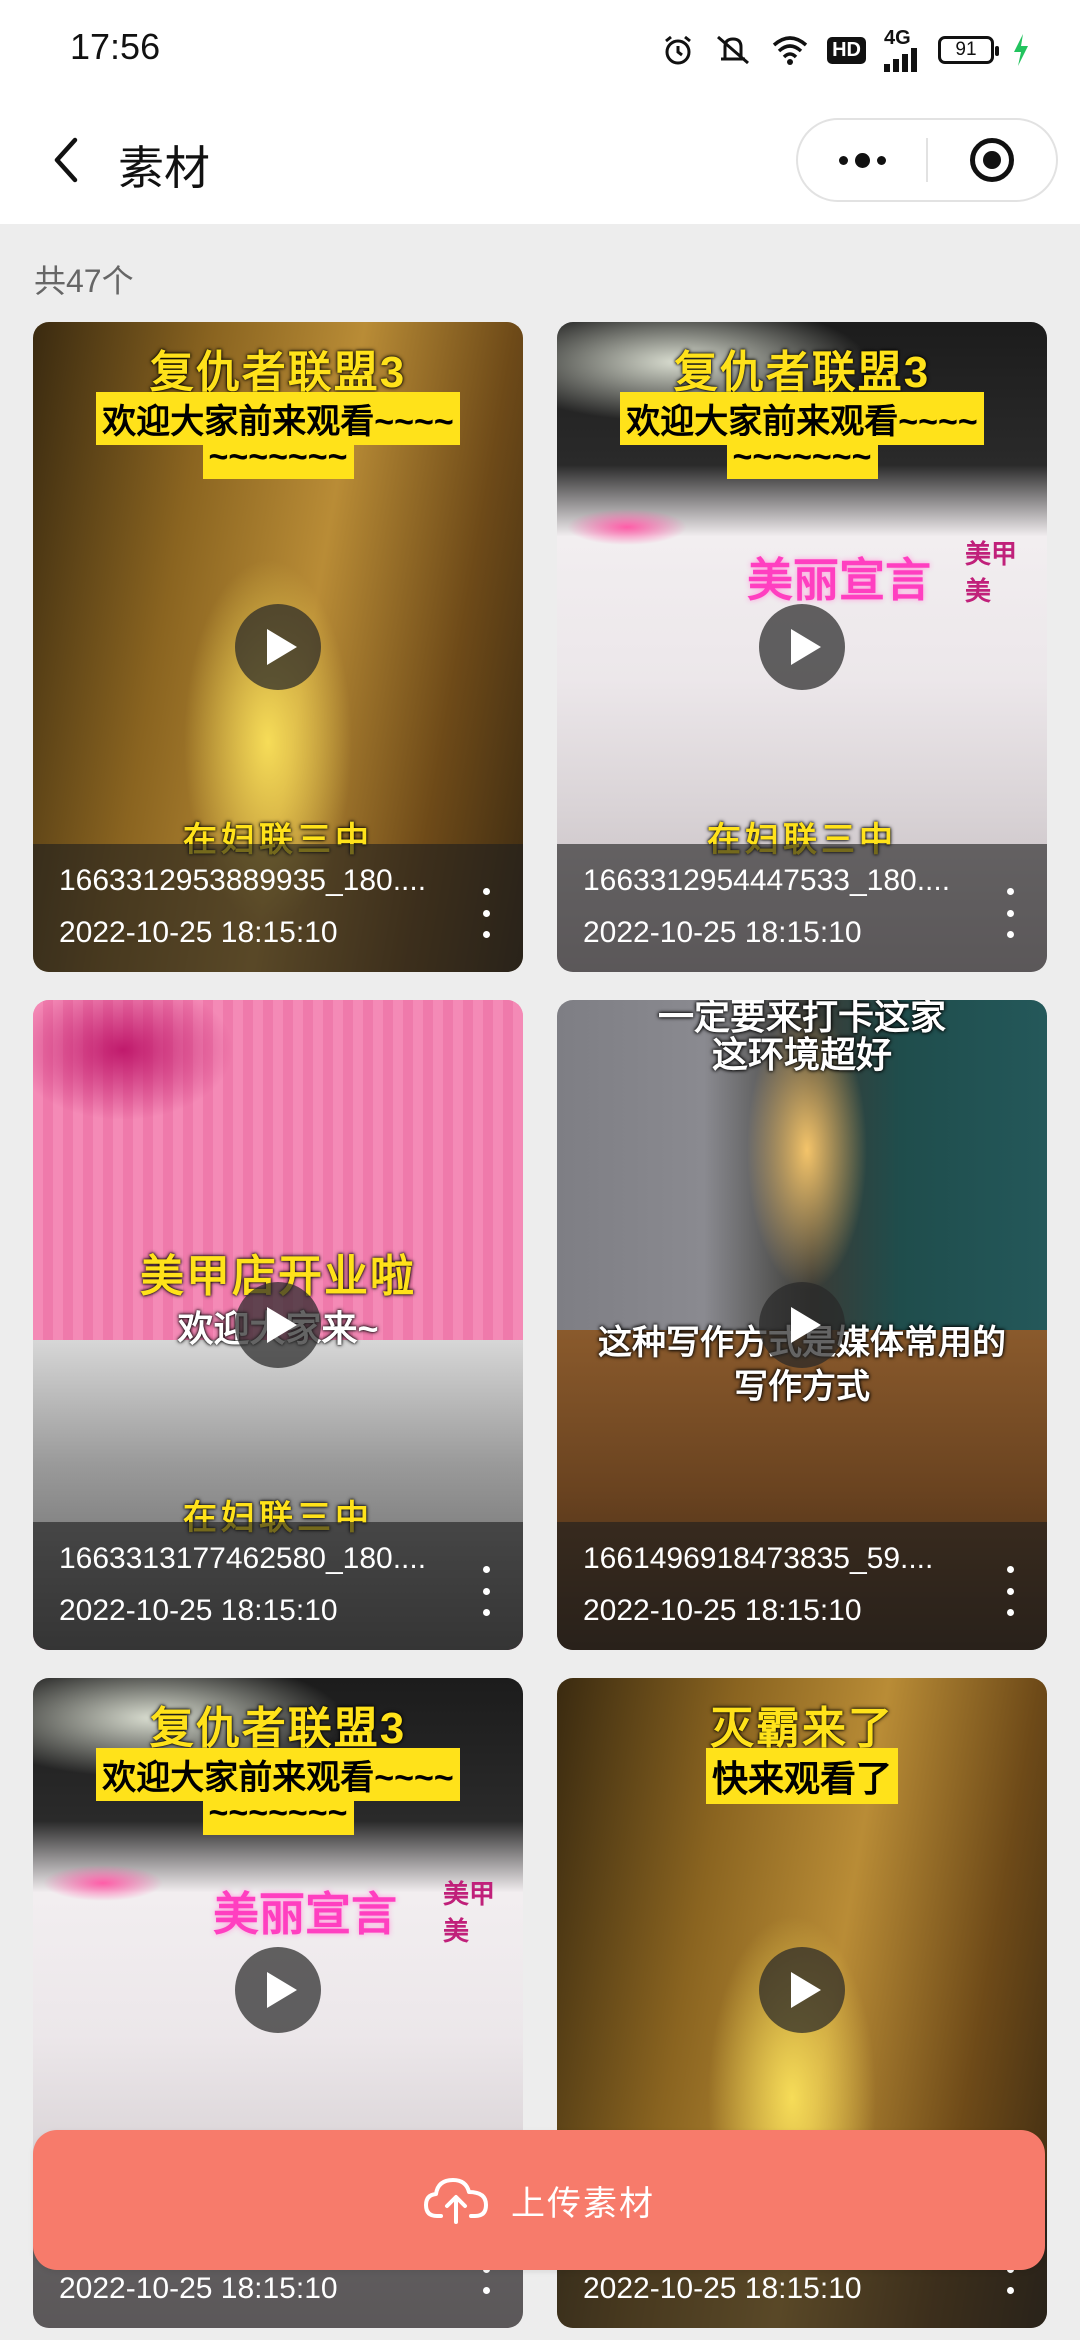 Image resolution: width=1080 pixels, height=2340 pixels. What do you see at coordinates (456, 2201) in the screenshot?
I see `cloud-upload-icon` at bounding box center [456, 2201].